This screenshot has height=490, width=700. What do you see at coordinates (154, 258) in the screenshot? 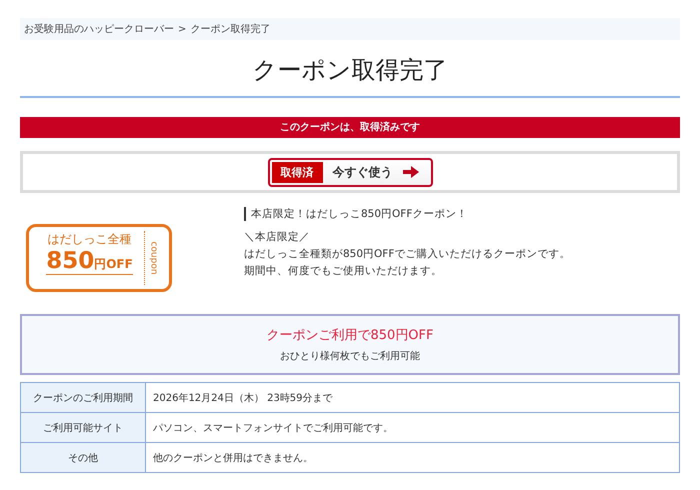
I see `ticket-tag: coupon` at bounding box center [154, 258].